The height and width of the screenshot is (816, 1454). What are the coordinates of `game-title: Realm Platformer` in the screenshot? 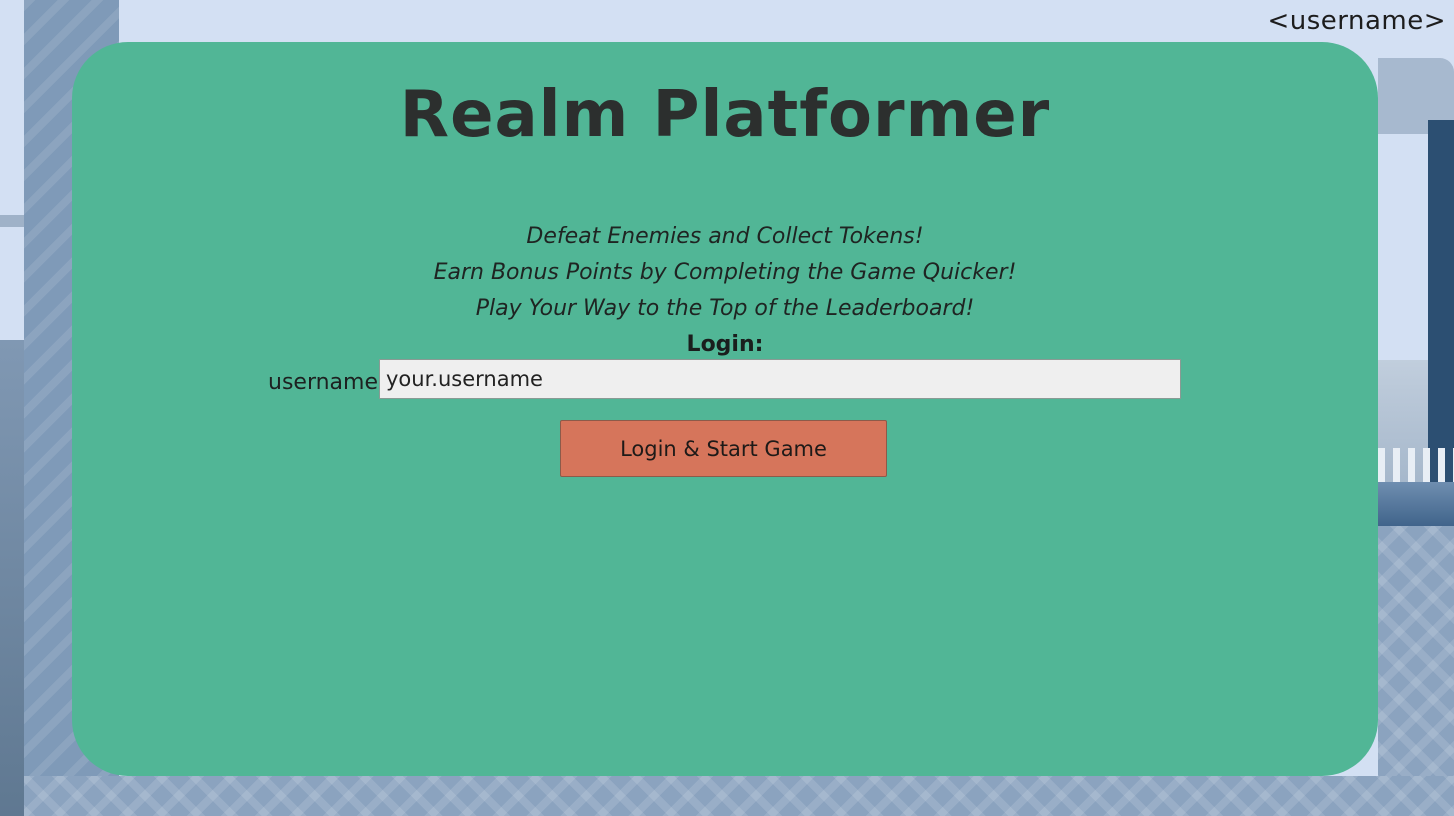 It's located at (725, 115).